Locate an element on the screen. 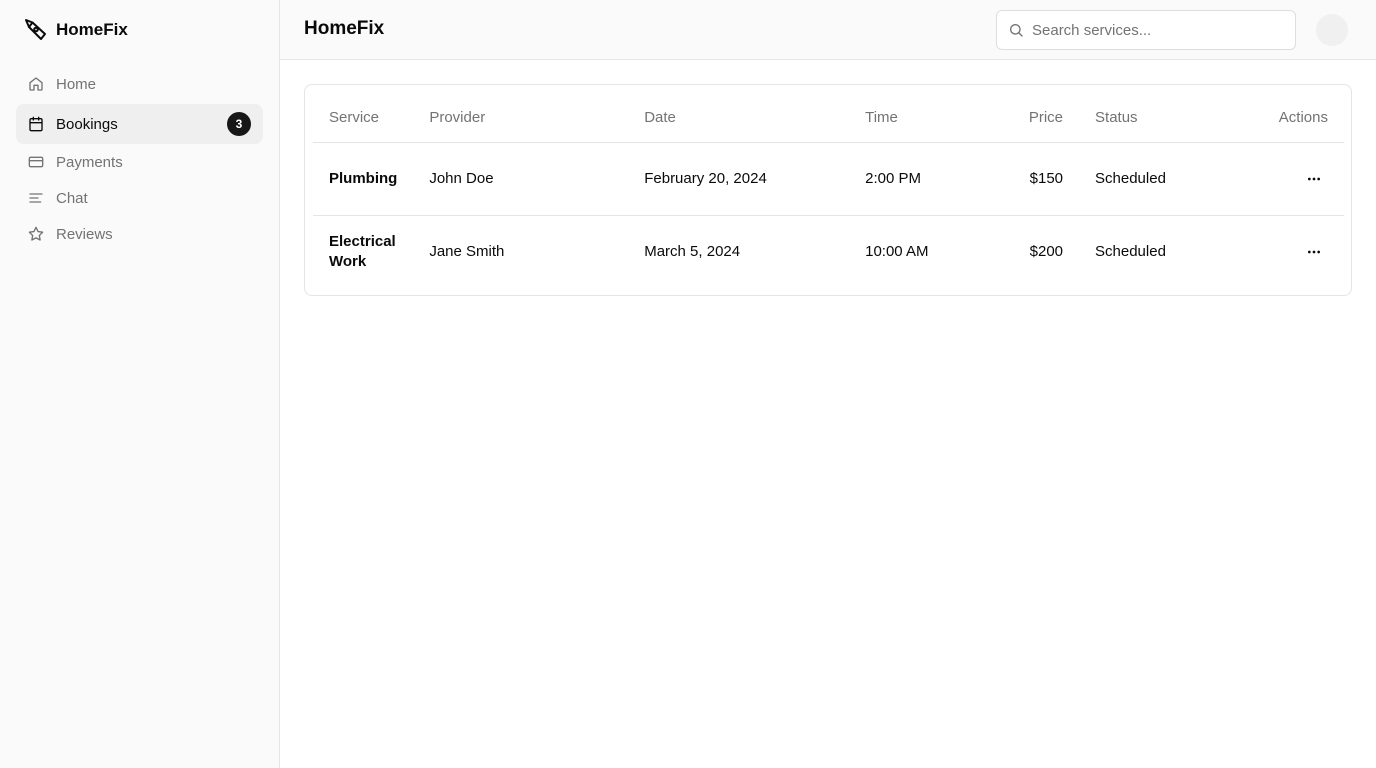 The width and height of the screenshot is (1376, 768). homefix-logo-icon is located at coordinates (36, 30).